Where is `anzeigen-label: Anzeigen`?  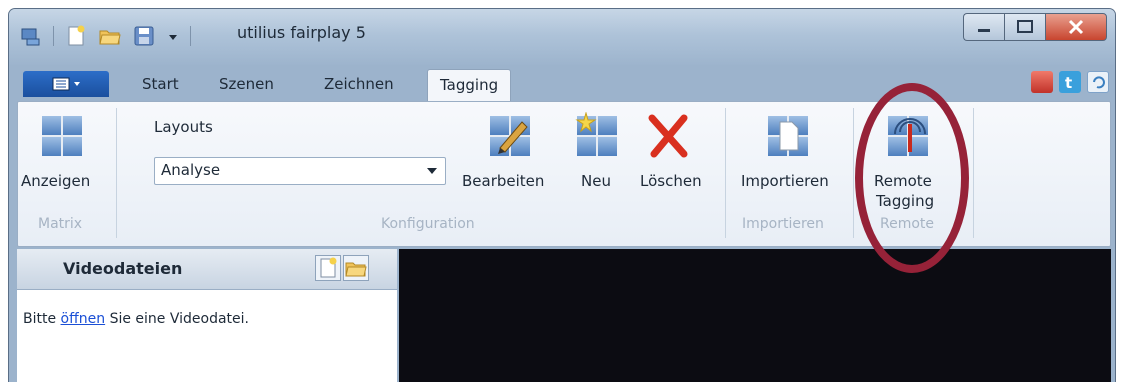 anzeigen-label: Anzeigen is located at coordinates (56, 181).